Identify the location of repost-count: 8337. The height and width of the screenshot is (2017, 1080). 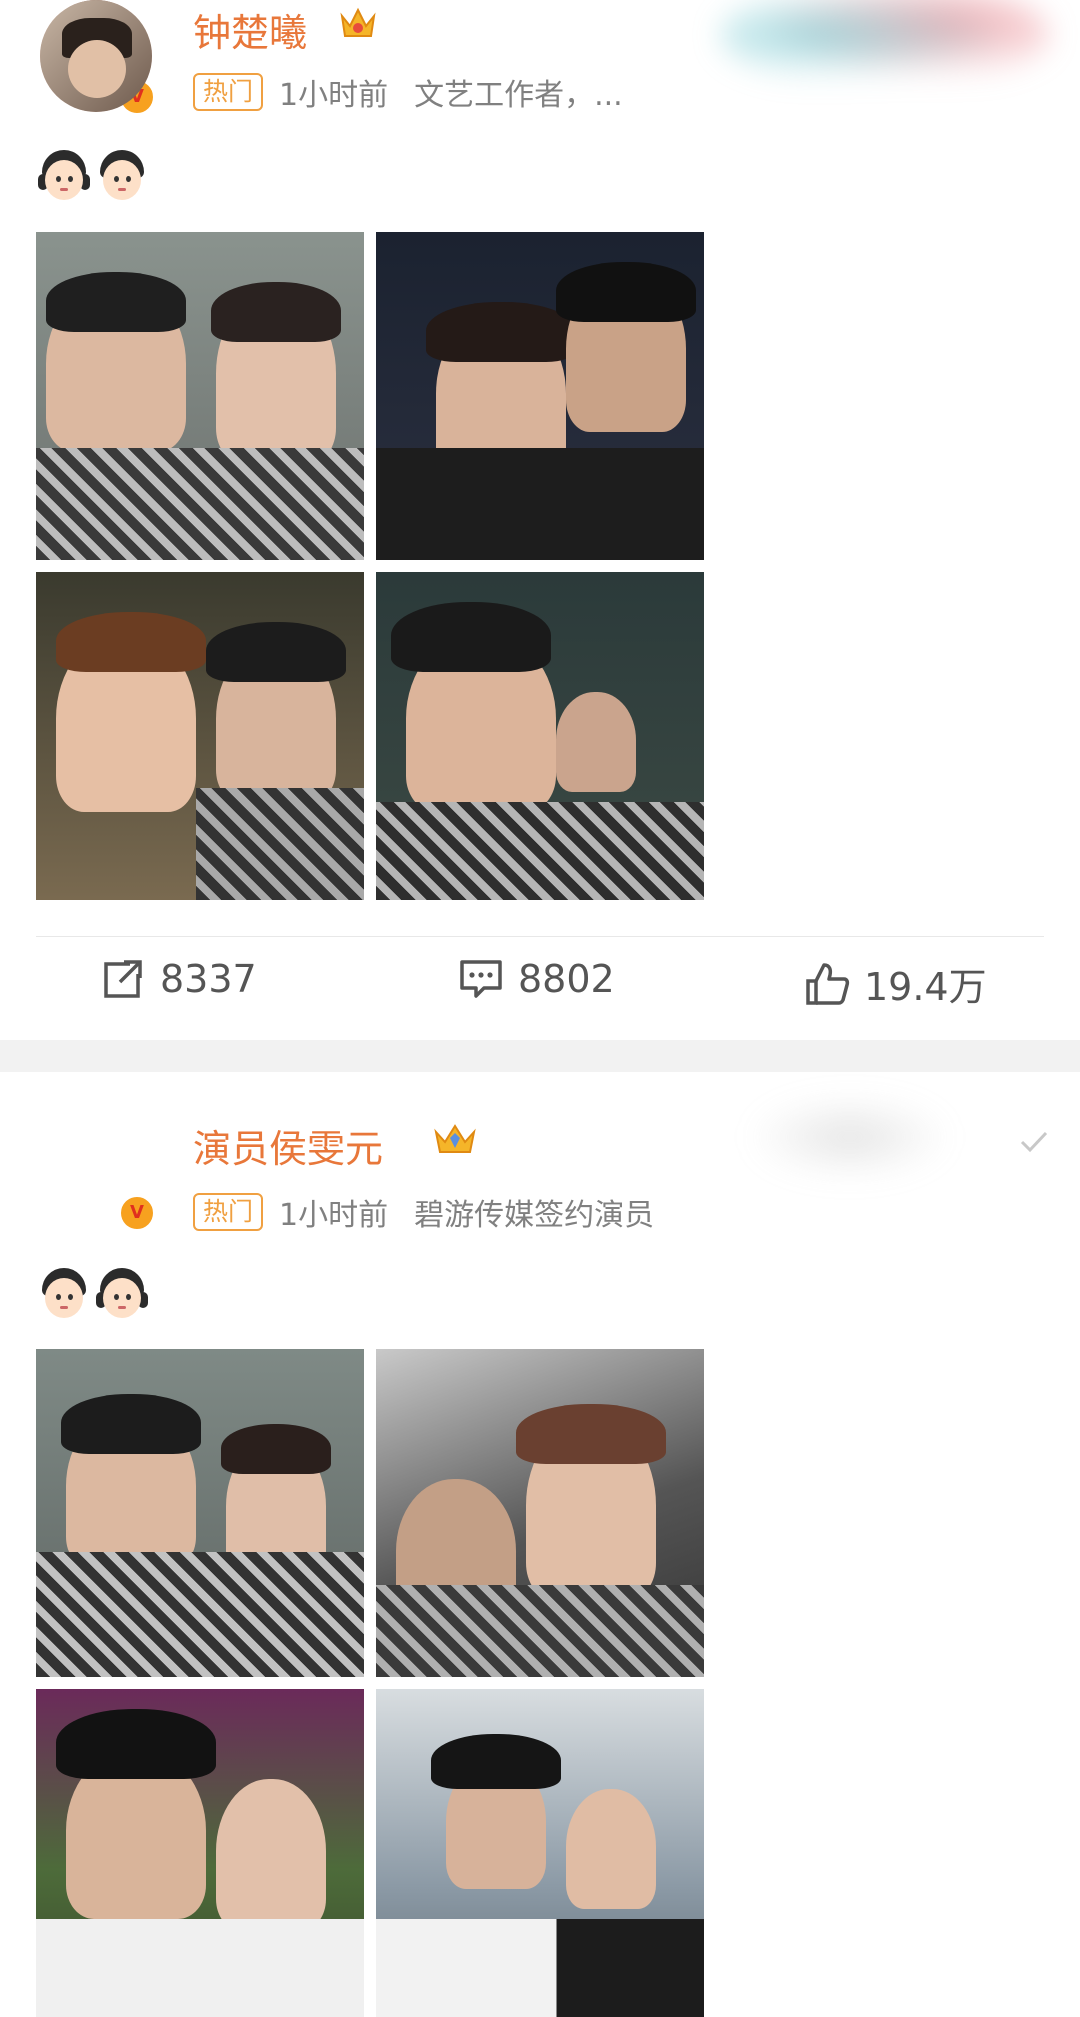
(208, 979).